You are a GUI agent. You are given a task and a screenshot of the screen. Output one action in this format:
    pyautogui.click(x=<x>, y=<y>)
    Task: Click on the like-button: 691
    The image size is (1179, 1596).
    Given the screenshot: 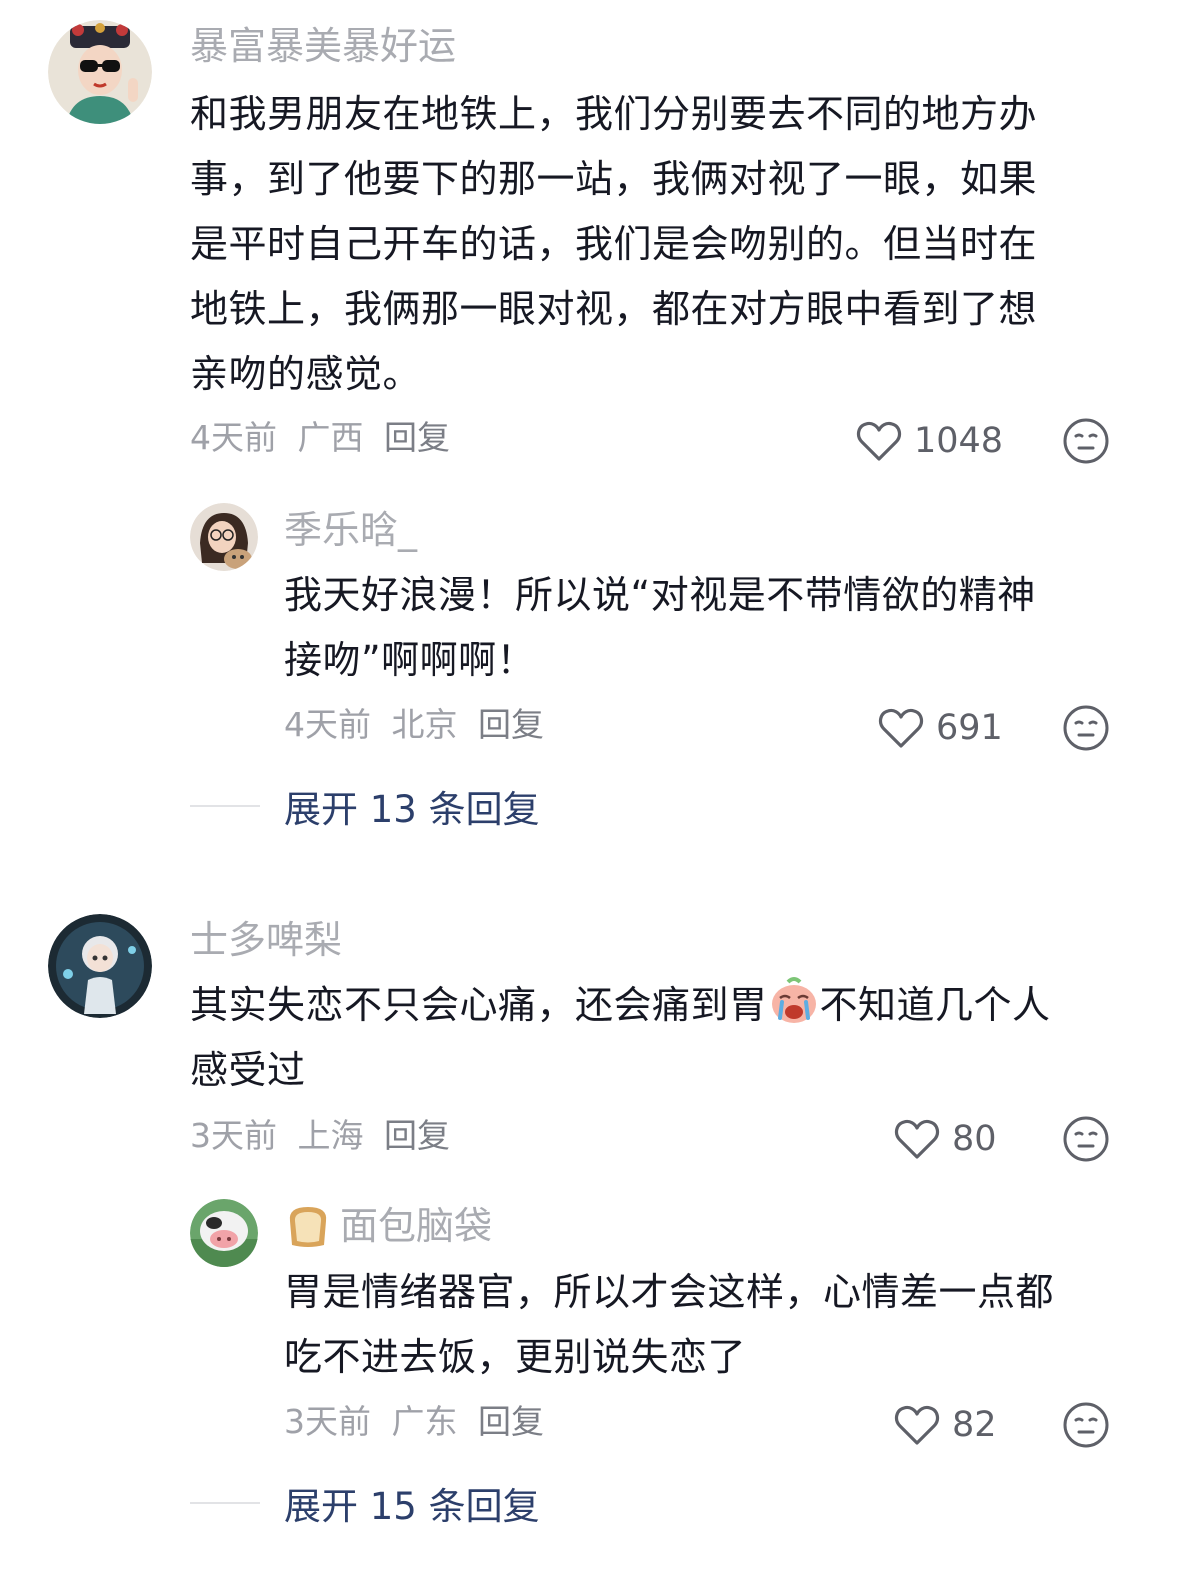 What is the action you would take?
    pyautogui.click(x=940, y=728)
    